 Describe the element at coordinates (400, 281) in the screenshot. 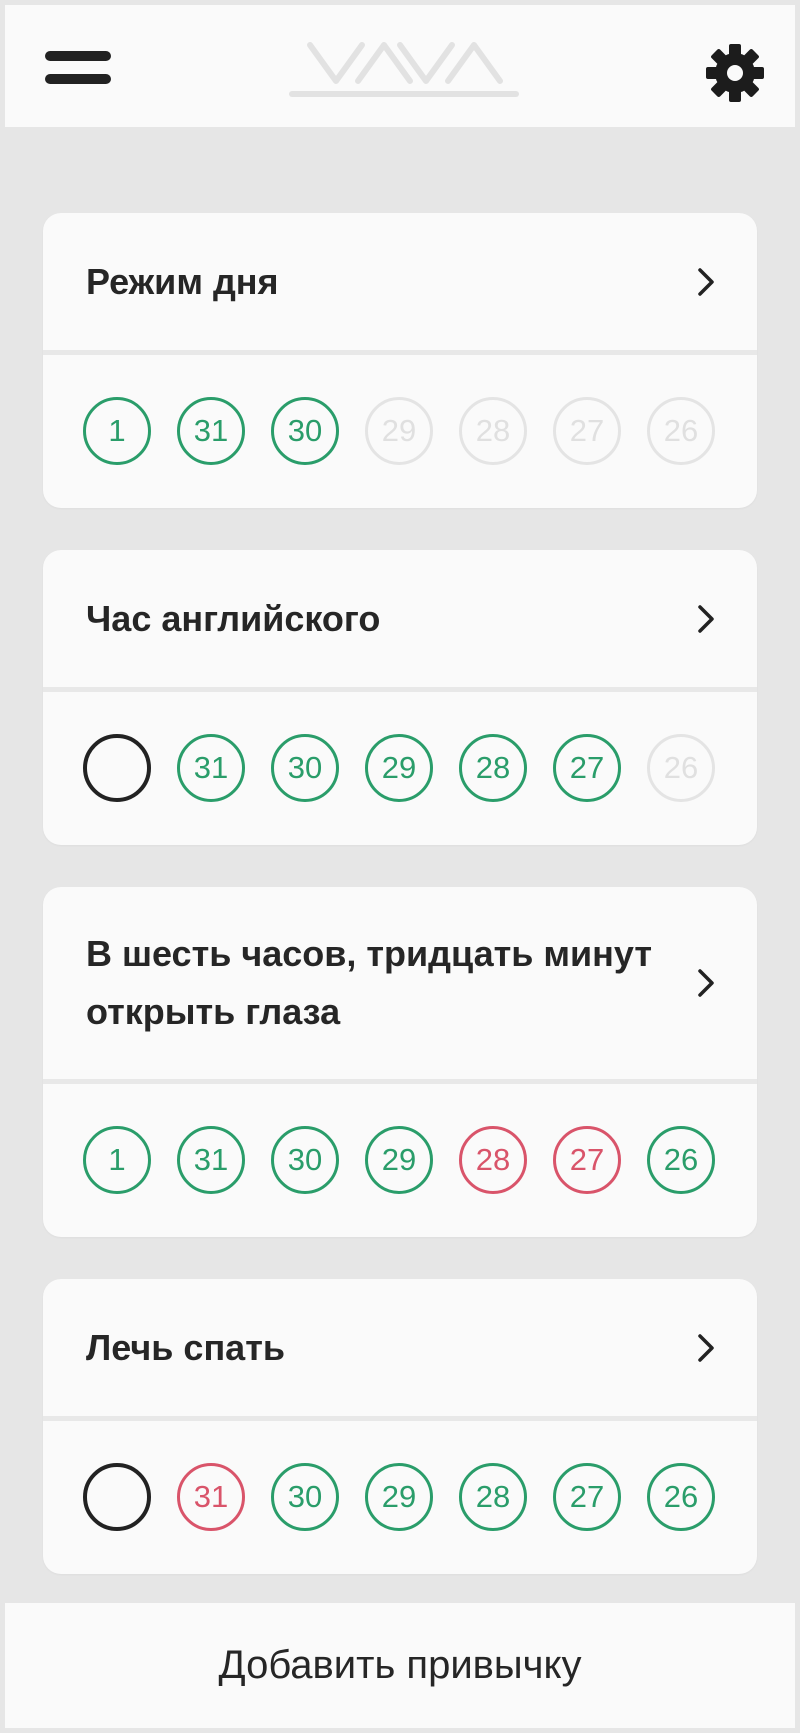

I see `habit-card-header: Режим дня` at that location.